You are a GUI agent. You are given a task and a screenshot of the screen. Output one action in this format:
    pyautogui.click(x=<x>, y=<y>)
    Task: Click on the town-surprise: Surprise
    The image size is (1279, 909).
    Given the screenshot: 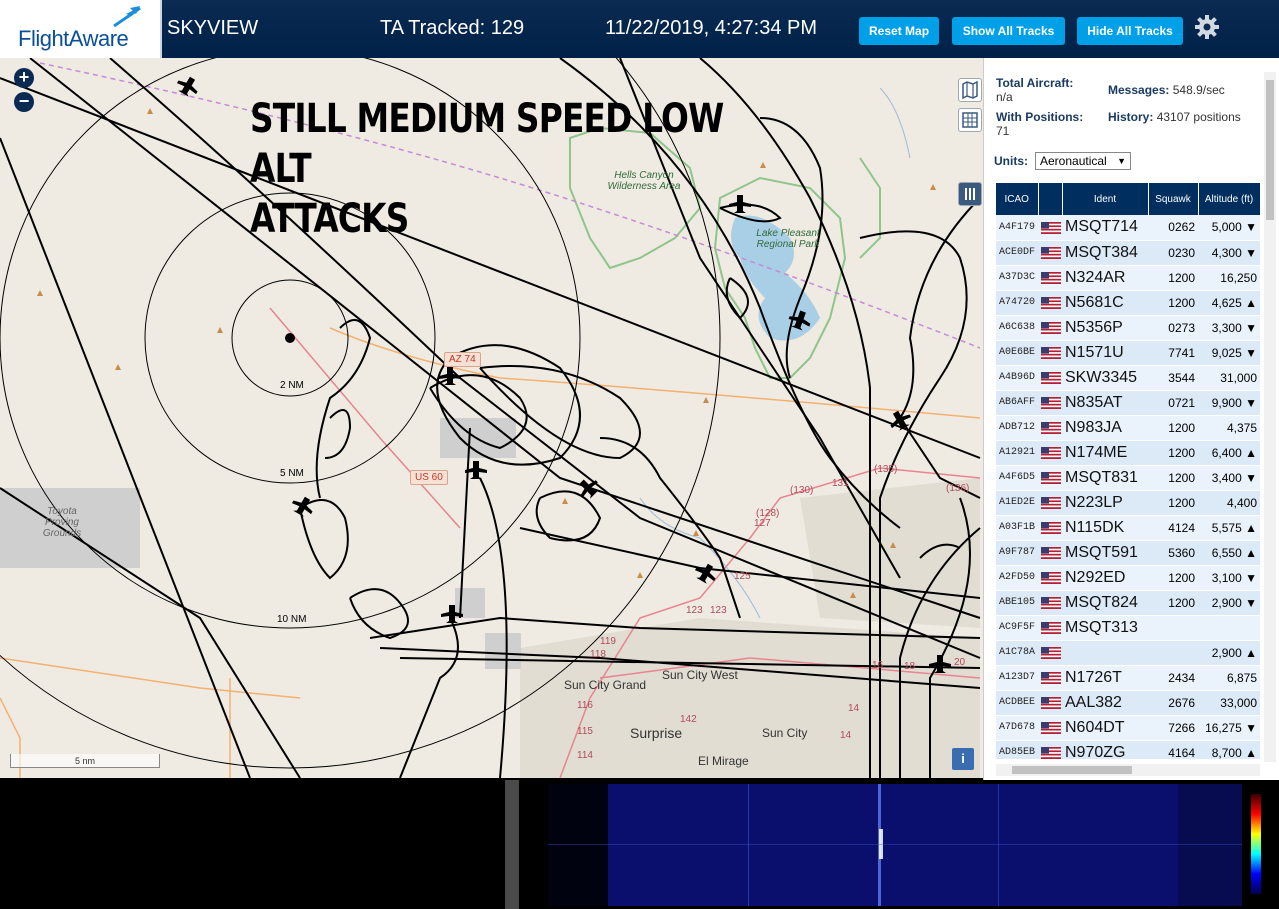 What is the action you would take?
    pyautogui.click(x=656, y=733)
    